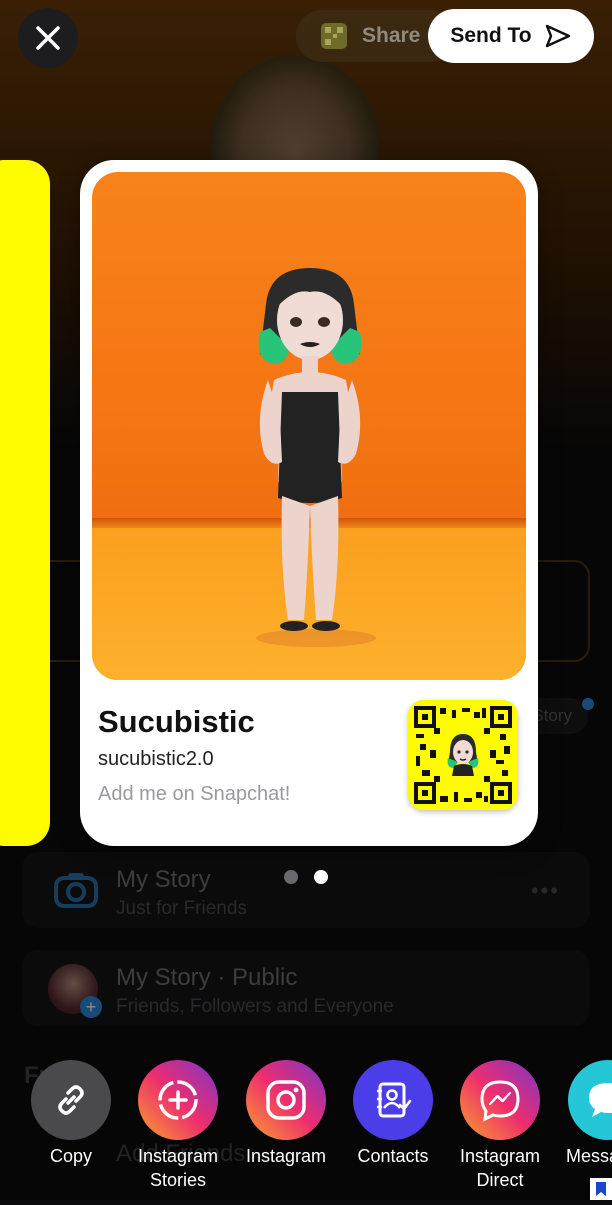 The image size is (612, 1205). Describe the element at coordinates (176, 721) in the screenshot. I see `display-name: Sucubistic` at that location.